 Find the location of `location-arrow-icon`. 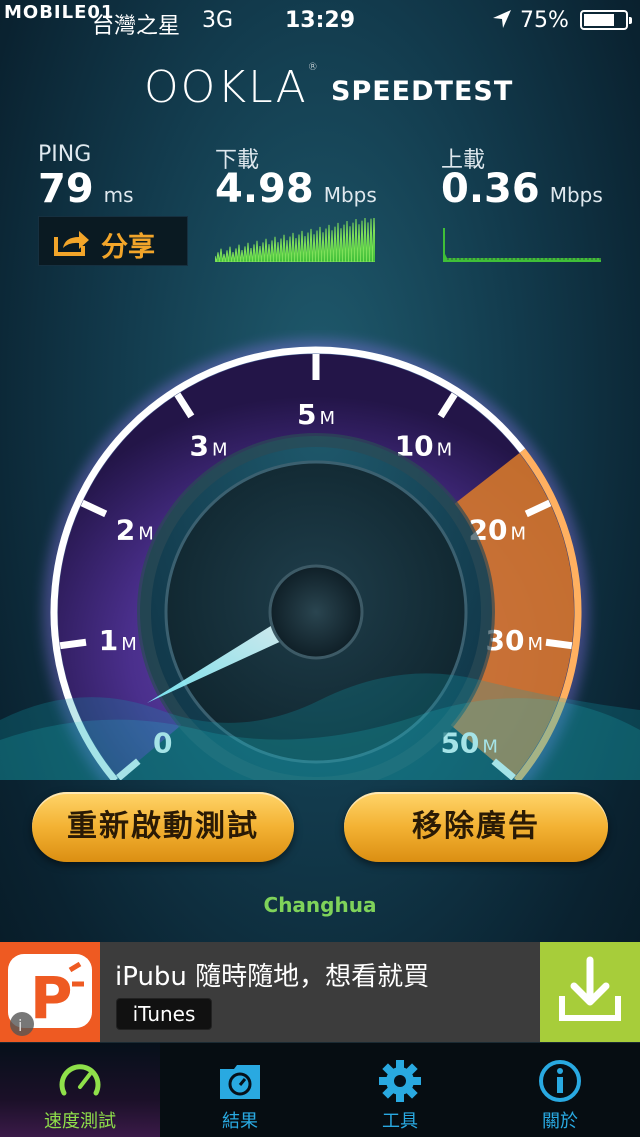

location-arrow-icon is located at coordinates (502, 19).